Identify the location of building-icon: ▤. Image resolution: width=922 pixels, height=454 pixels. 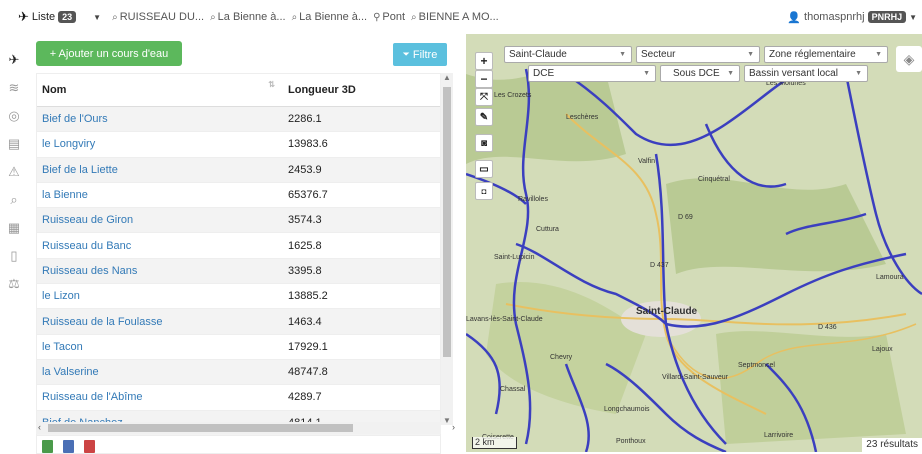
(14, 144).